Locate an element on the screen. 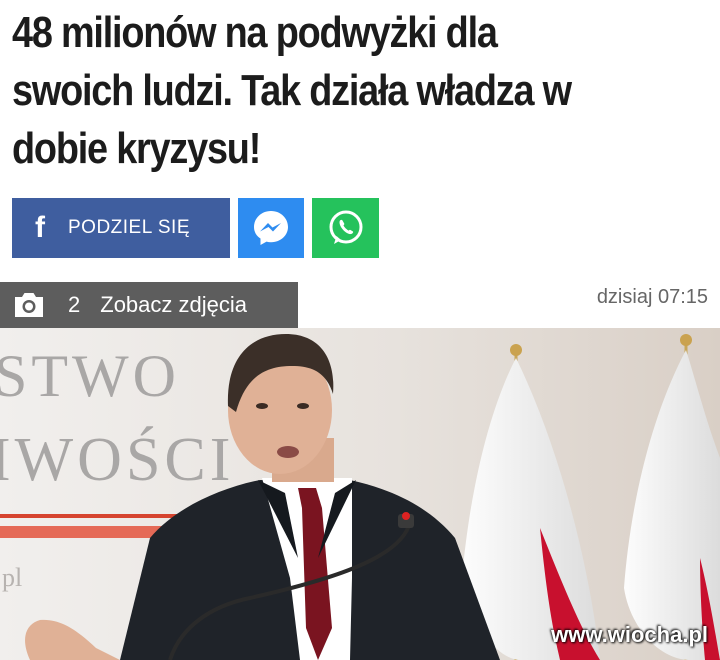 The width and height of the screenshot is (720, 660). wall-text-line1: STWO is located at coordinates (90, 376).